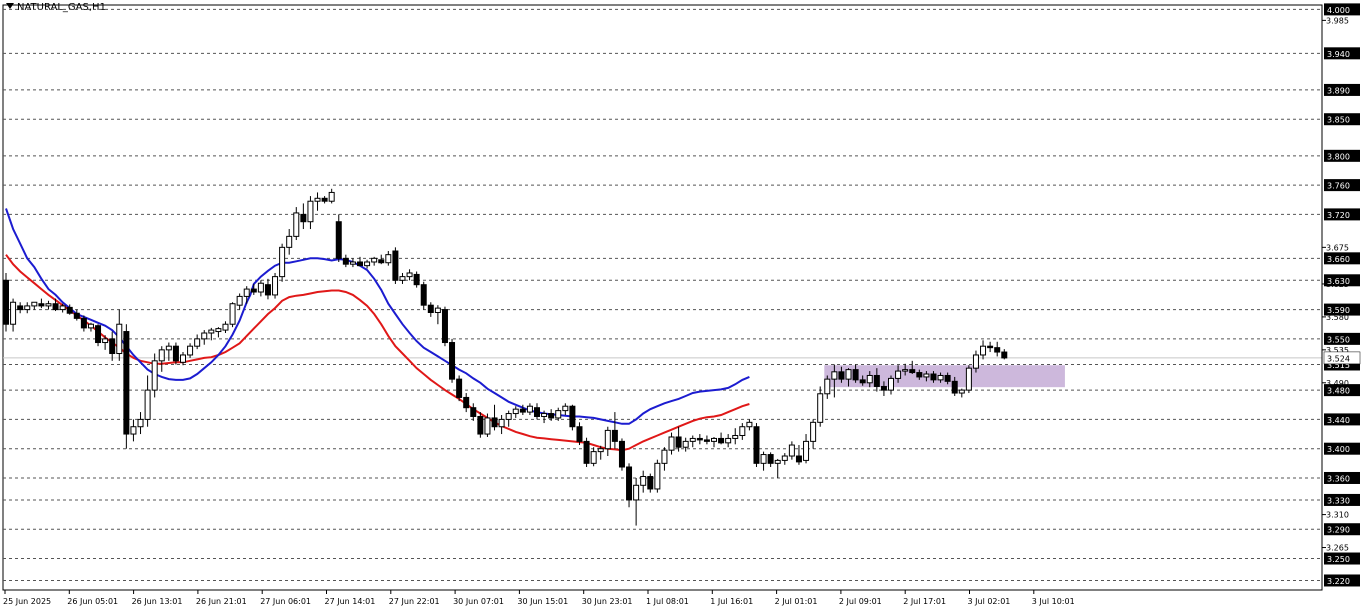 The height and width of the screenshot is (611, 1362). What do you see at coordinates (1338, 186) in the screenshot?
I see `price-tag-label: 3.760` at bounding box center [1338, 186].